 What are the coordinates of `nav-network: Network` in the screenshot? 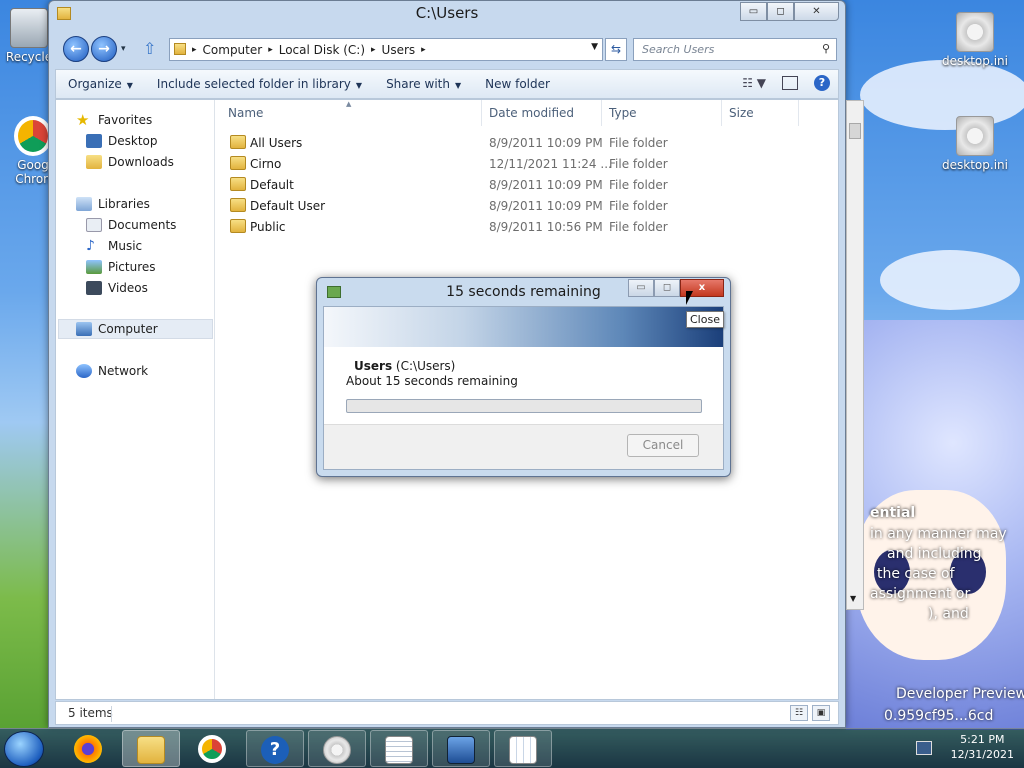 It's located at (145, 371).